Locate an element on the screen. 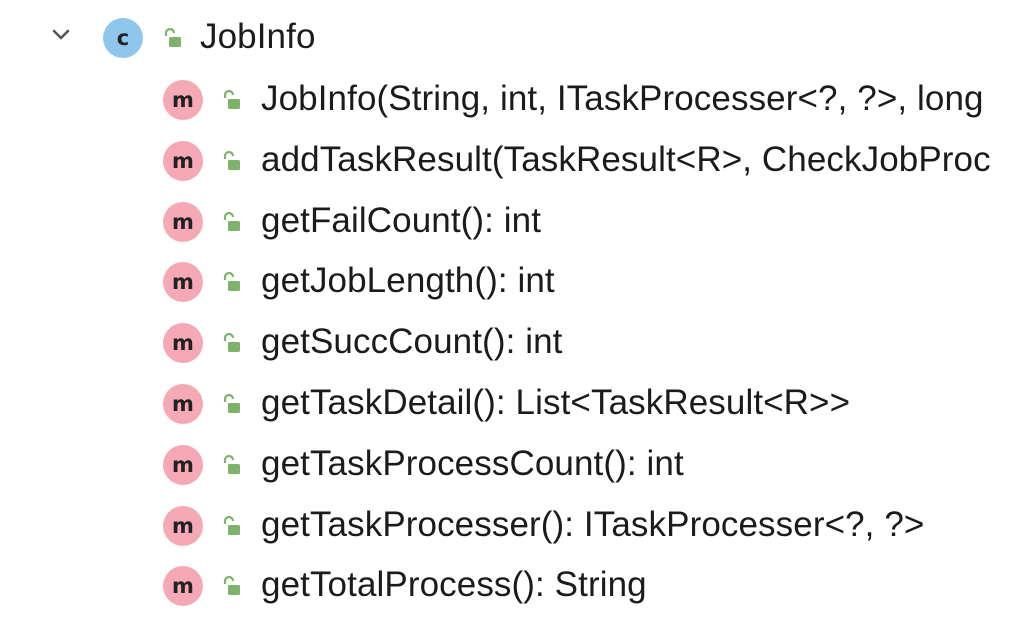  class-name-label: JobInfo is located at coordinates (258, 37).